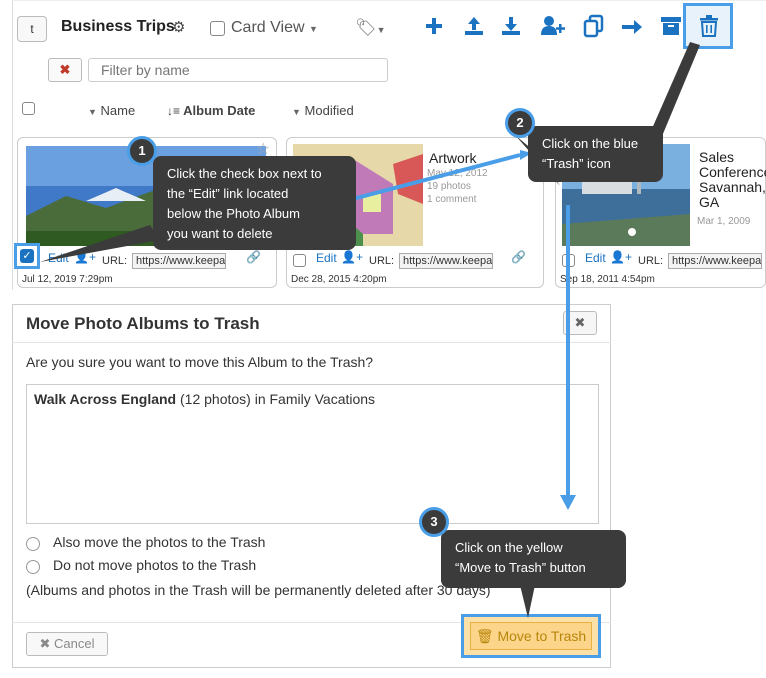 The width and height of the screenshot is (766, 678). What do you see at coordinates (509, 547) in the screenshot?
I see `callout-line: Click on the yellow` at bounding box center [509, 547].